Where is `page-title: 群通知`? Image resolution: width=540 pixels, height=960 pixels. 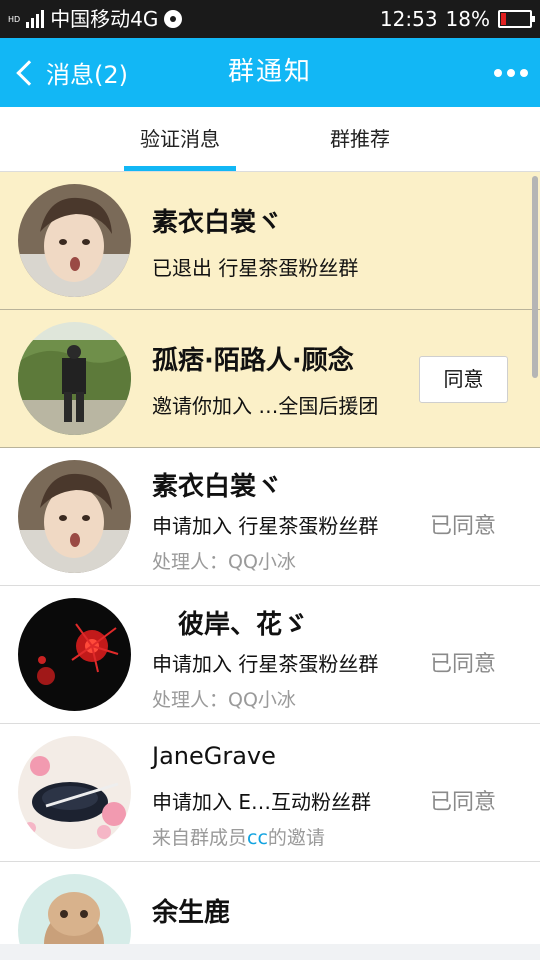
page-title: 群通知 is located at coordinates (269, 72).